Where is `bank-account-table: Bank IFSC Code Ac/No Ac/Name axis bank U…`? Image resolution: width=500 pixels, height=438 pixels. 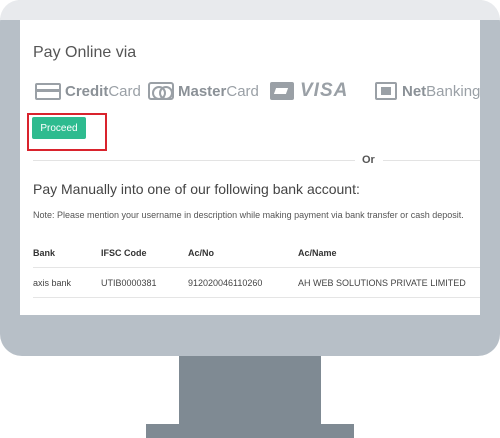 bank-account-table: Bank IFSC Code Ac/No Ac/Name axis bank U… is located at coordinates (256, 268).